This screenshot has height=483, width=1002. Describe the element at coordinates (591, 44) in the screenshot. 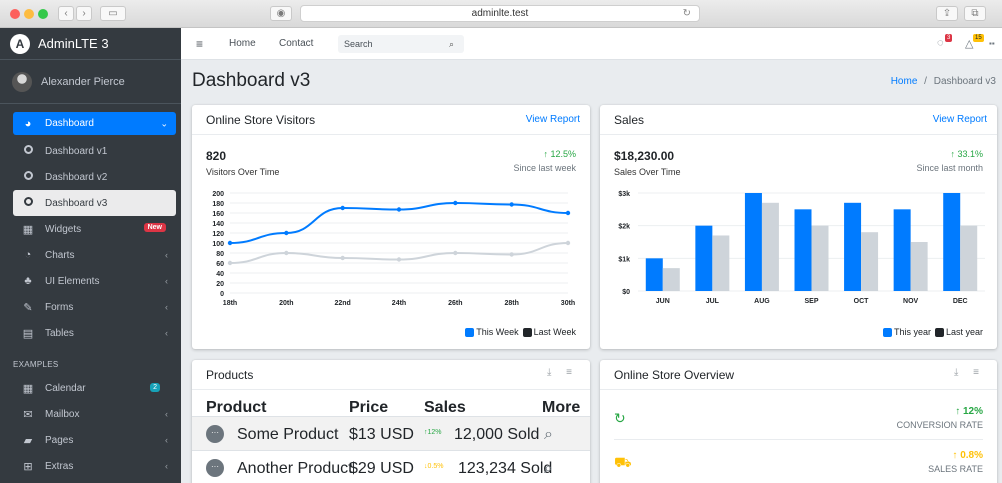

I see `top-navbar: ≡ Home Contact Search ⌕ ◌ 3 △ 15 ▪▪` at that location.